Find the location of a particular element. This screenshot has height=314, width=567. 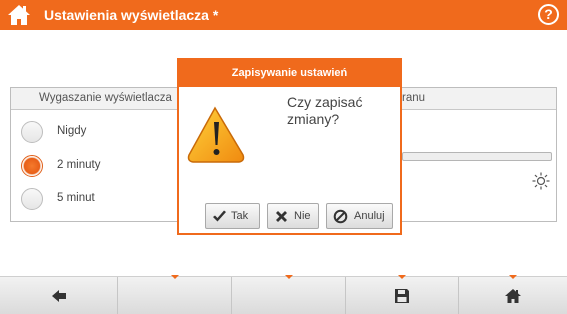

warning-icon is located at coordinates (216, 134).